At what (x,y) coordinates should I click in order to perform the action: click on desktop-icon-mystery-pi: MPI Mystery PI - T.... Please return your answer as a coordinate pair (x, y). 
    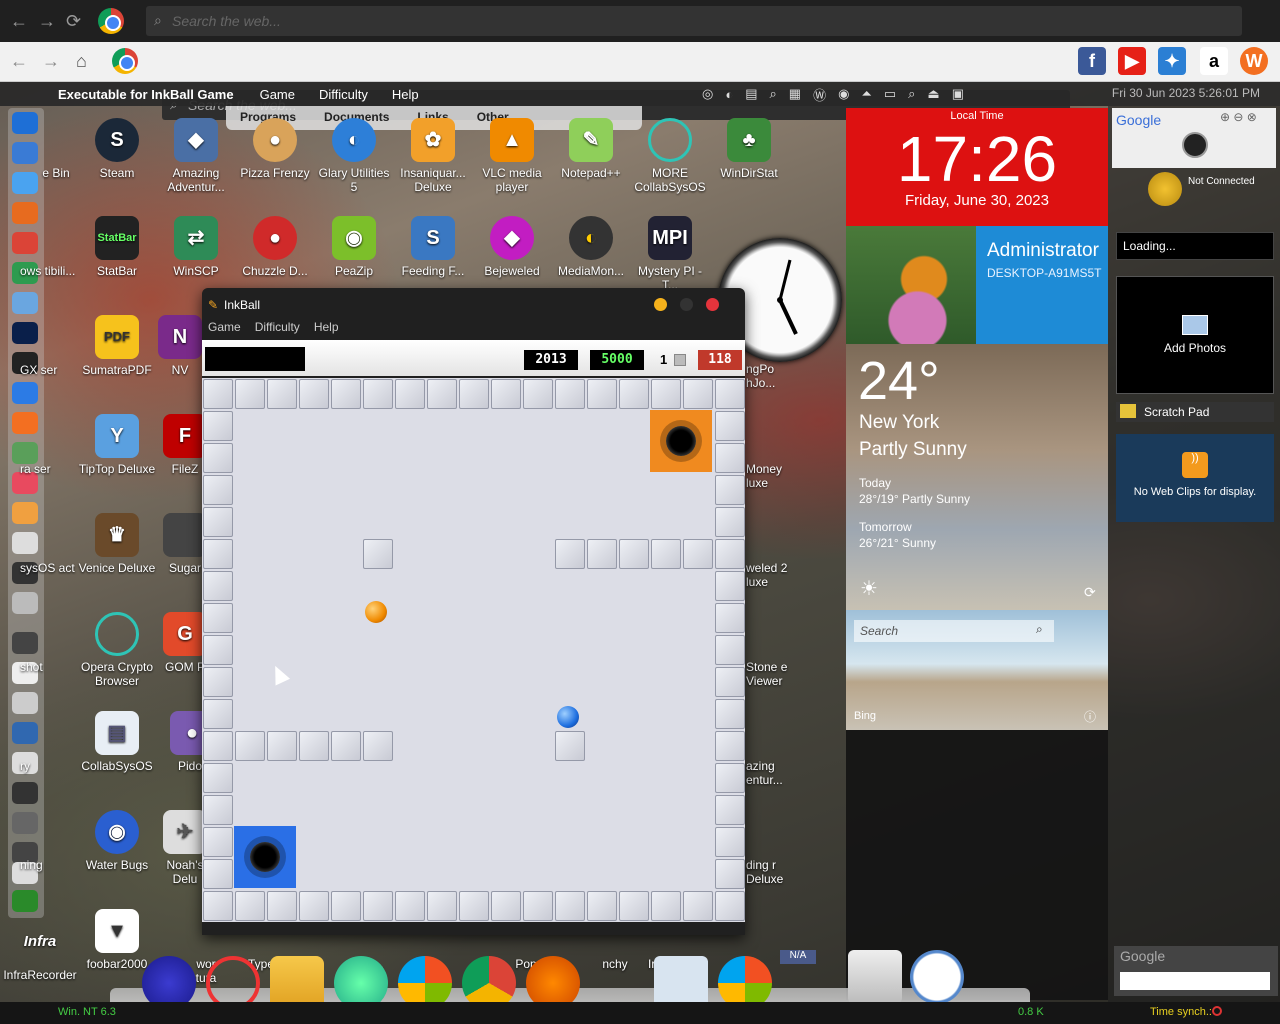
    Looking at the image, I should click on (670, 254).